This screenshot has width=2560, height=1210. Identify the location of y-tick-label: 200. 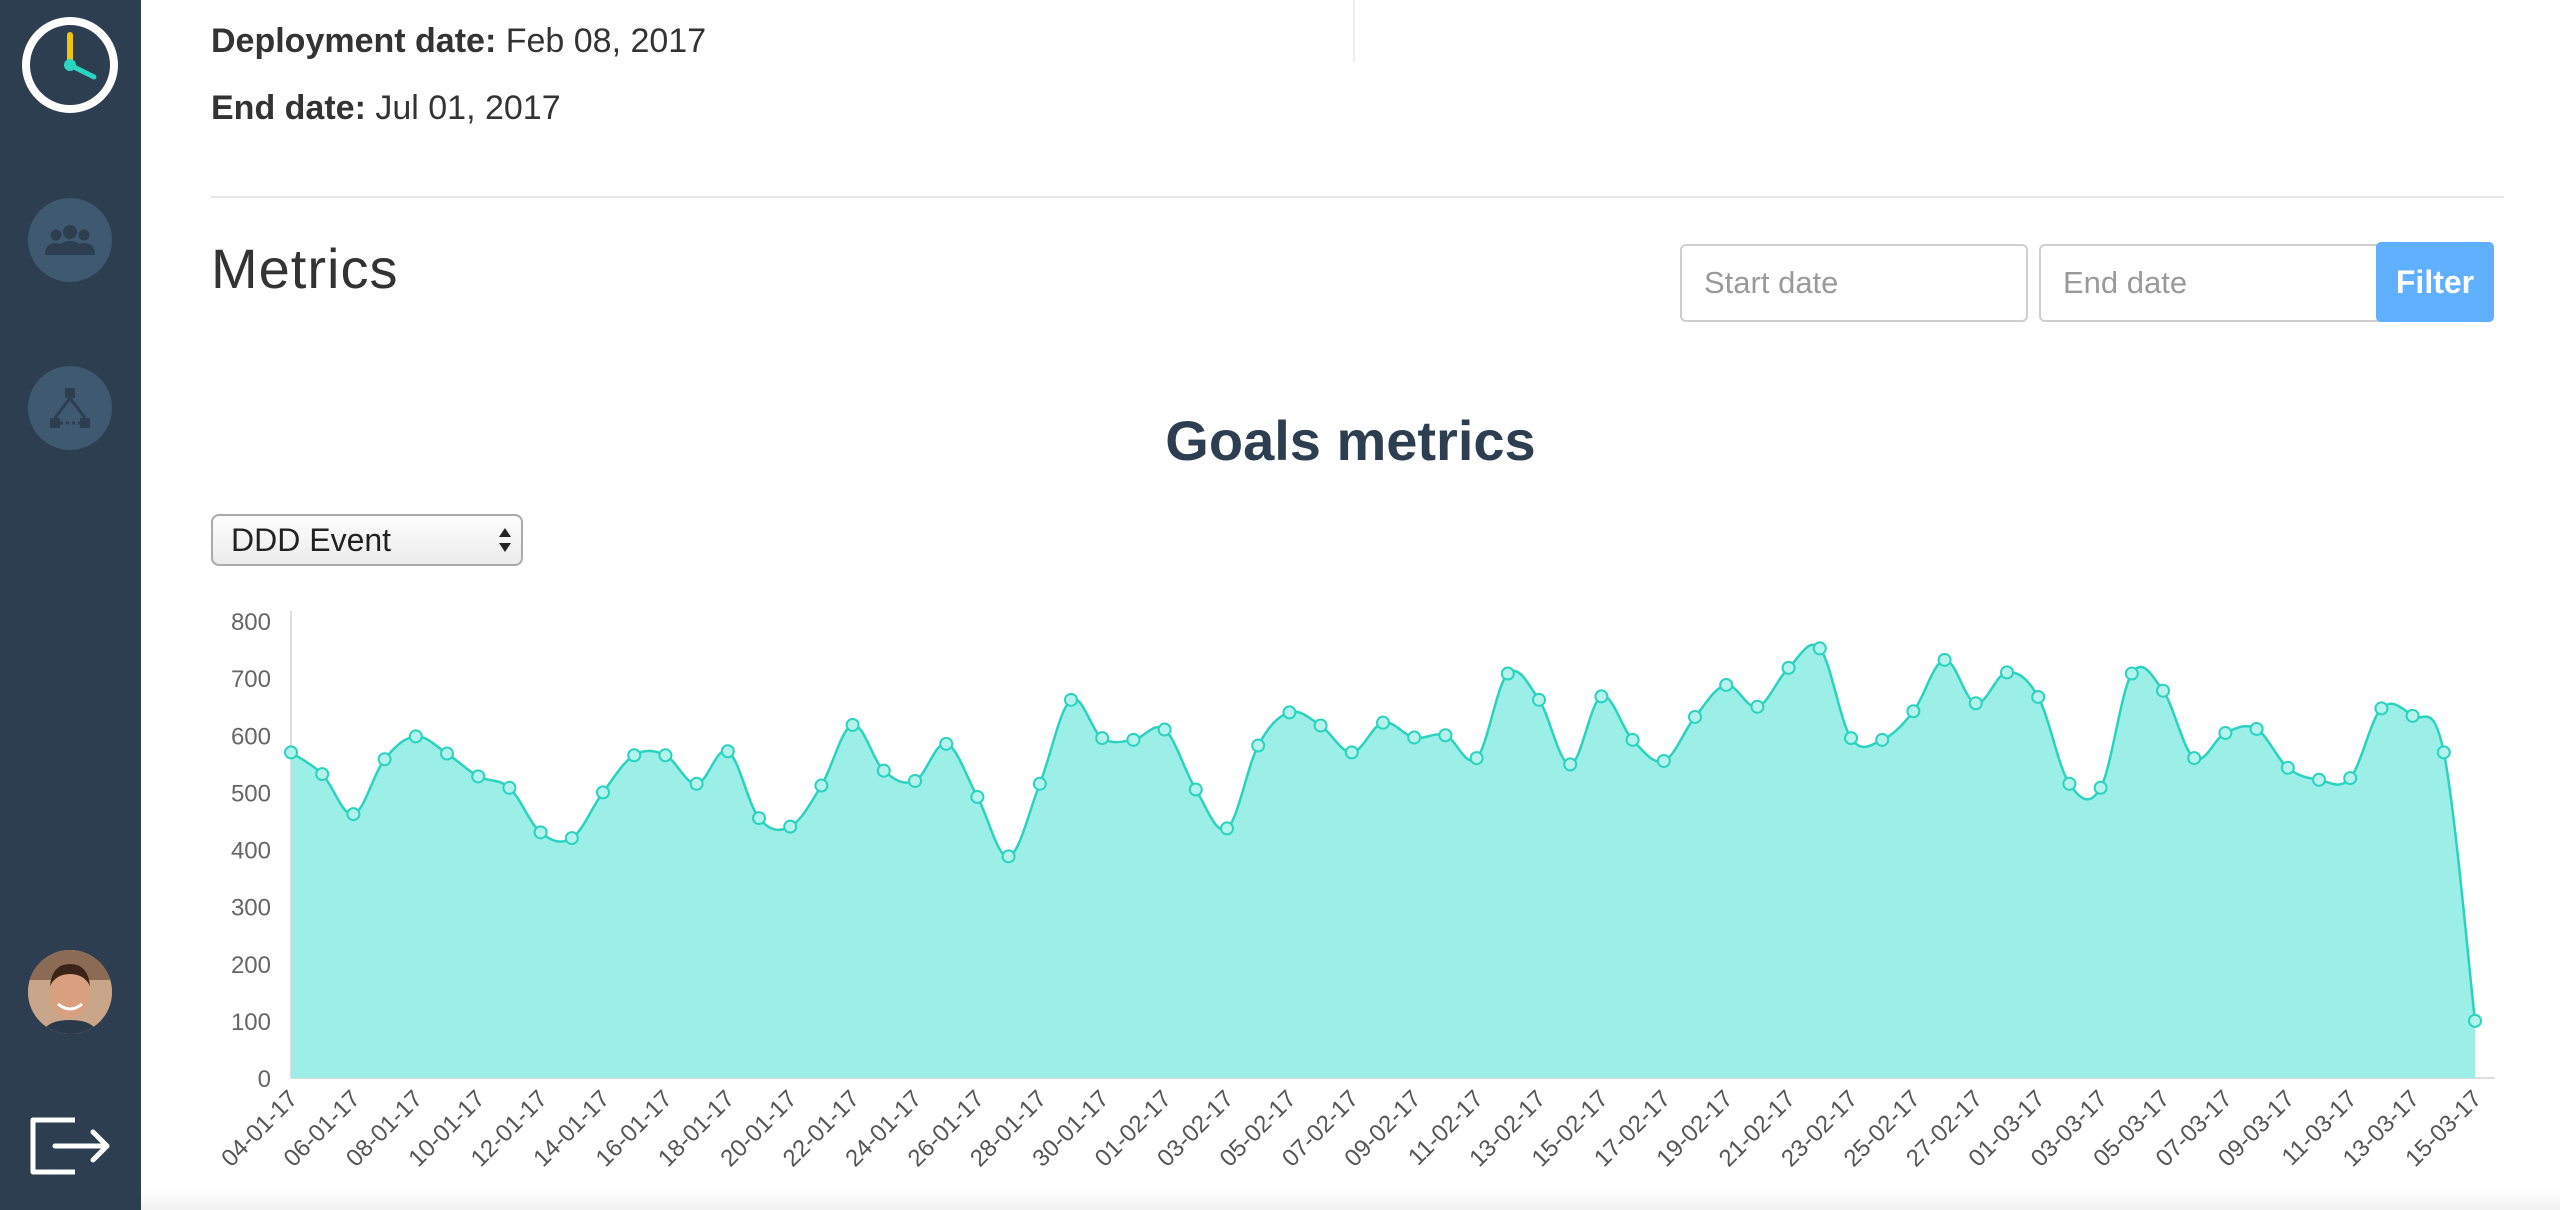
(251, 965).